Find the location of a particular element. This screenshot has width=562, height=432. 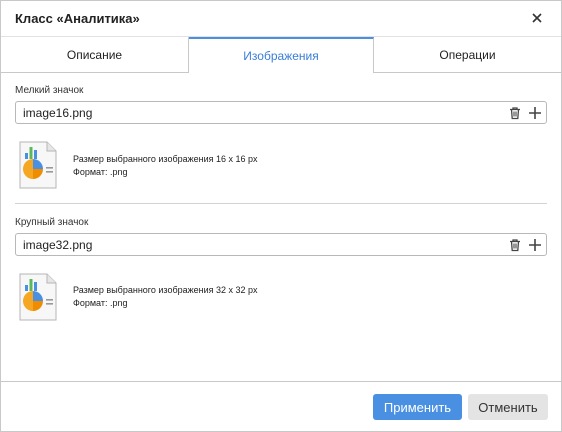

small-icon-label: Мелкий значок is located at coordinates (49, 90).